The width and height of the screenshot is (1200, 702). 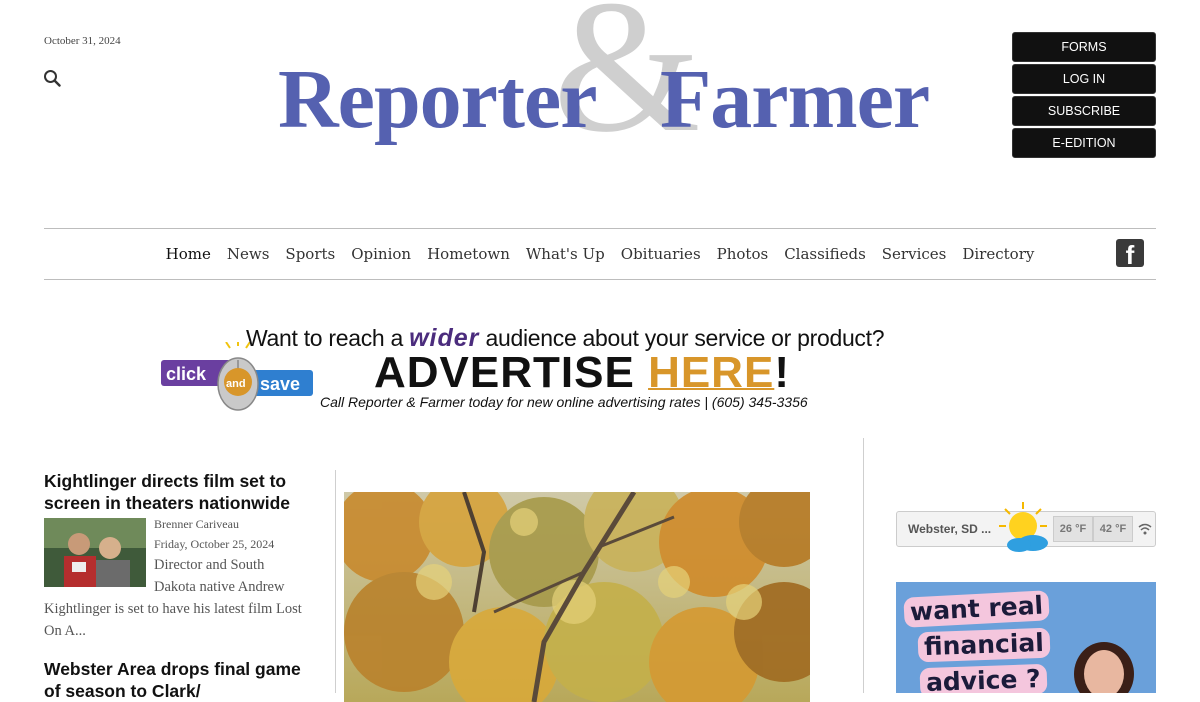 I want to click on weather-low-temp: 26 °F, so click(x=1073, y=529).